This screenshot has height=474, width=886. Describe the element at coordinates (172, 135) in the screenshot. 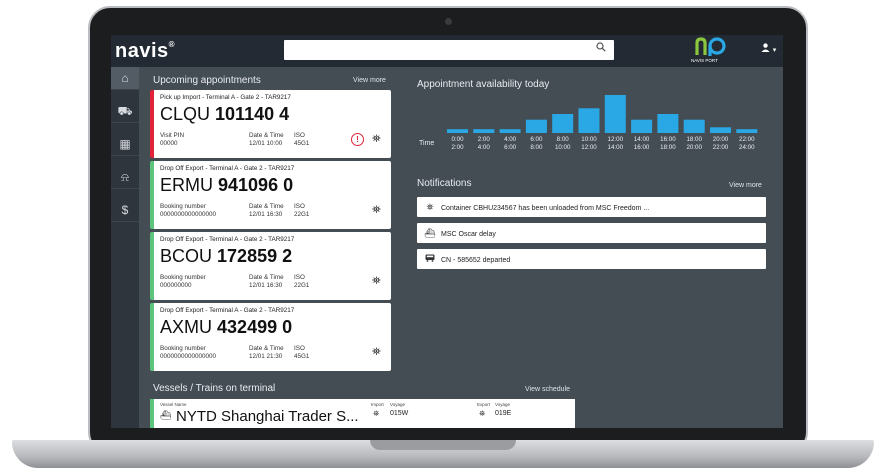

I see `field1-label: Visit PIN` at that location.